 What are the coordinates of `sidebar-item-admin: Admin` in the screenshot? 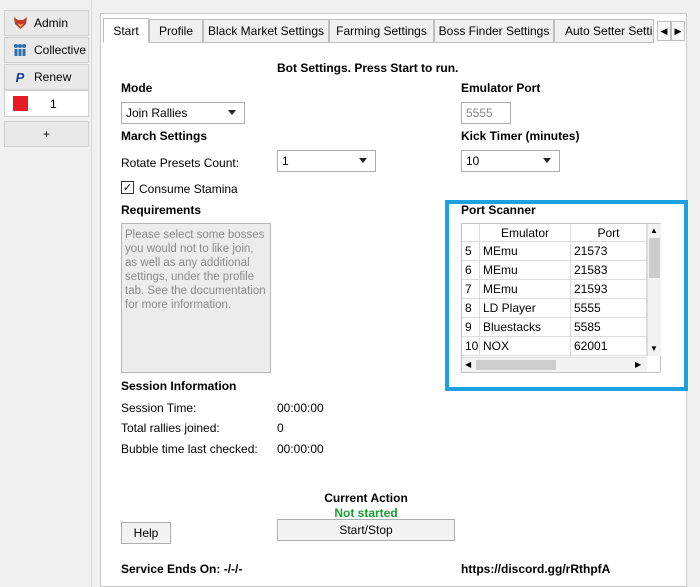 It's located at (46, 23).